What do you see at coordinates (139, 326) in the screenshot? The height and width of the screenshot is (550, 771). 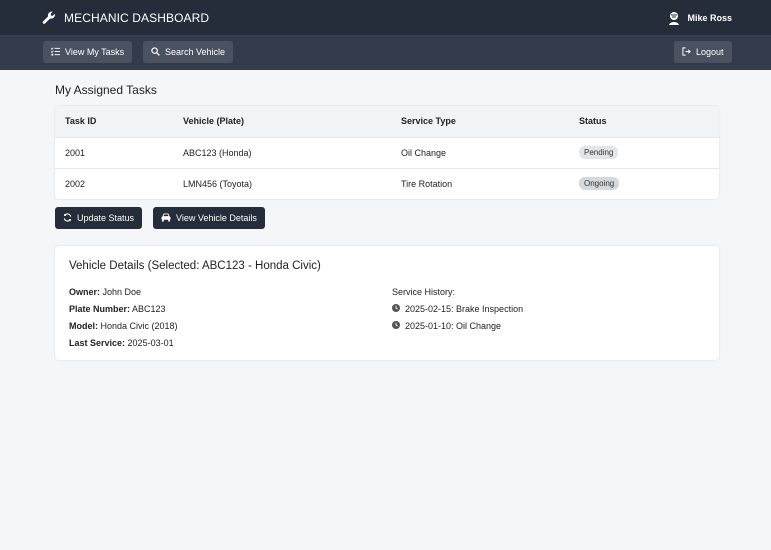 I see `model-value: Honda Civic (2018)` at bounding box center [139, 326].